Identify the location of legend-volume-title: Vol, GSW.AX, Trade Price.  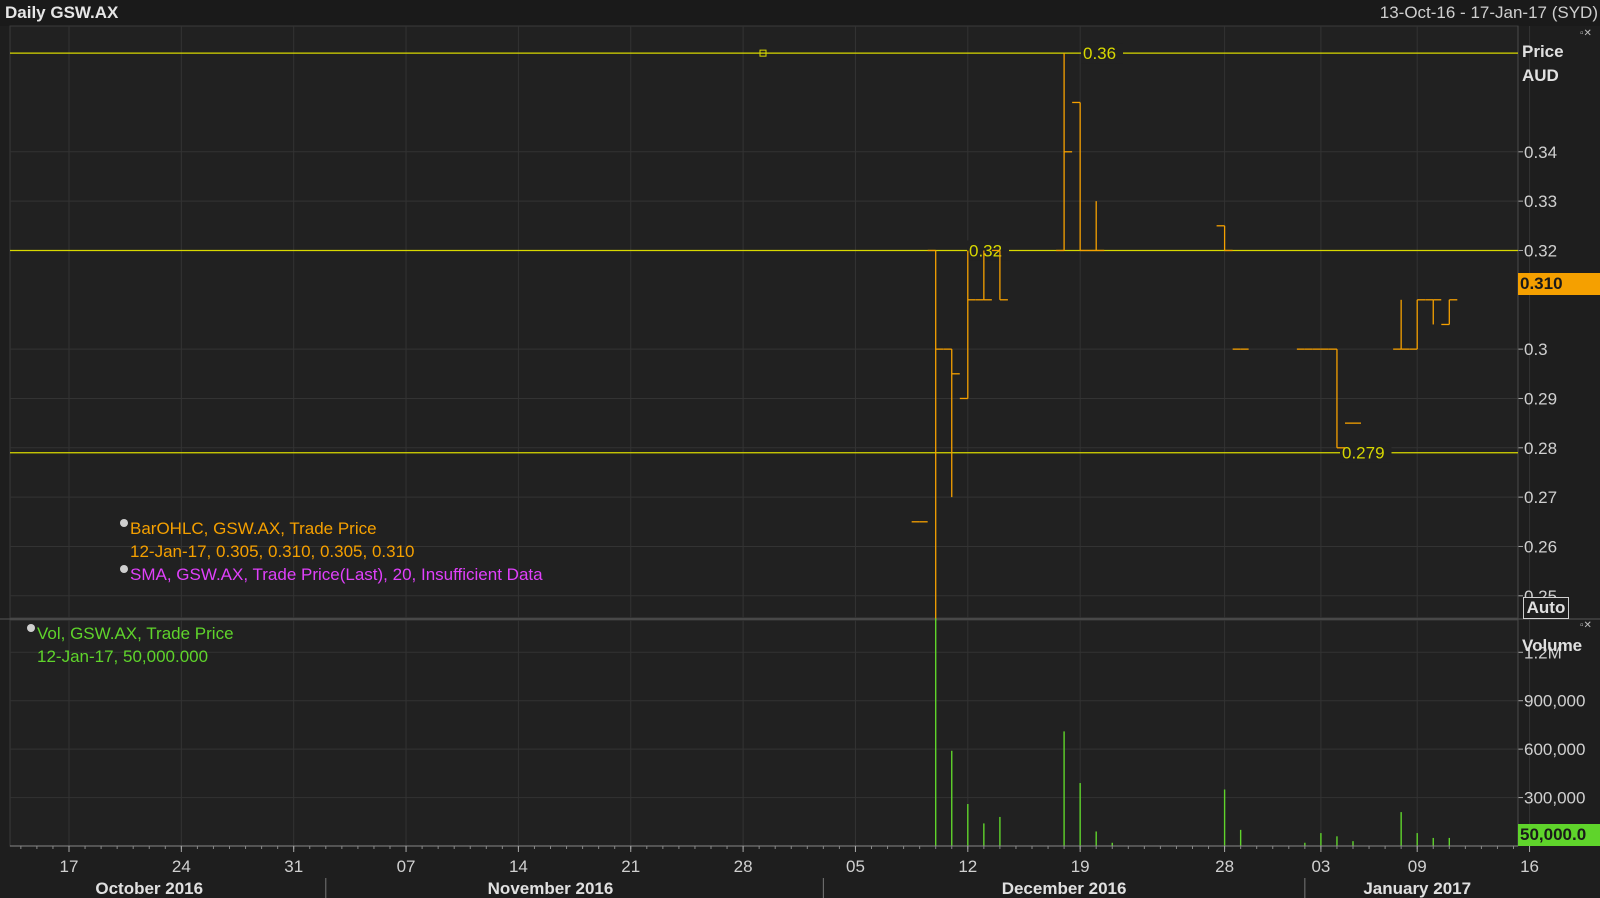
(135, 633).